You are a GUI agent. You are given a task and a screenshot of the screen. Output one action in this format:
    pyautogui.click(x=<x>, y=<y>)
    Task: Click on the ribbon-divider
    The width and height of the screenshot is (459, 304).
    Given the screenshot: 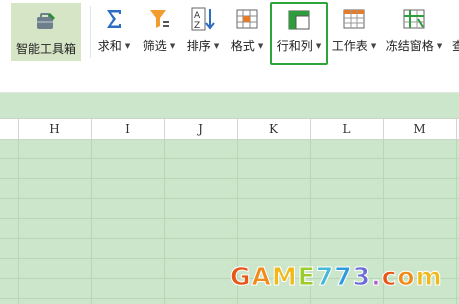 What is the action you would take?
    pyautogui.click(x=90, y=32)
    